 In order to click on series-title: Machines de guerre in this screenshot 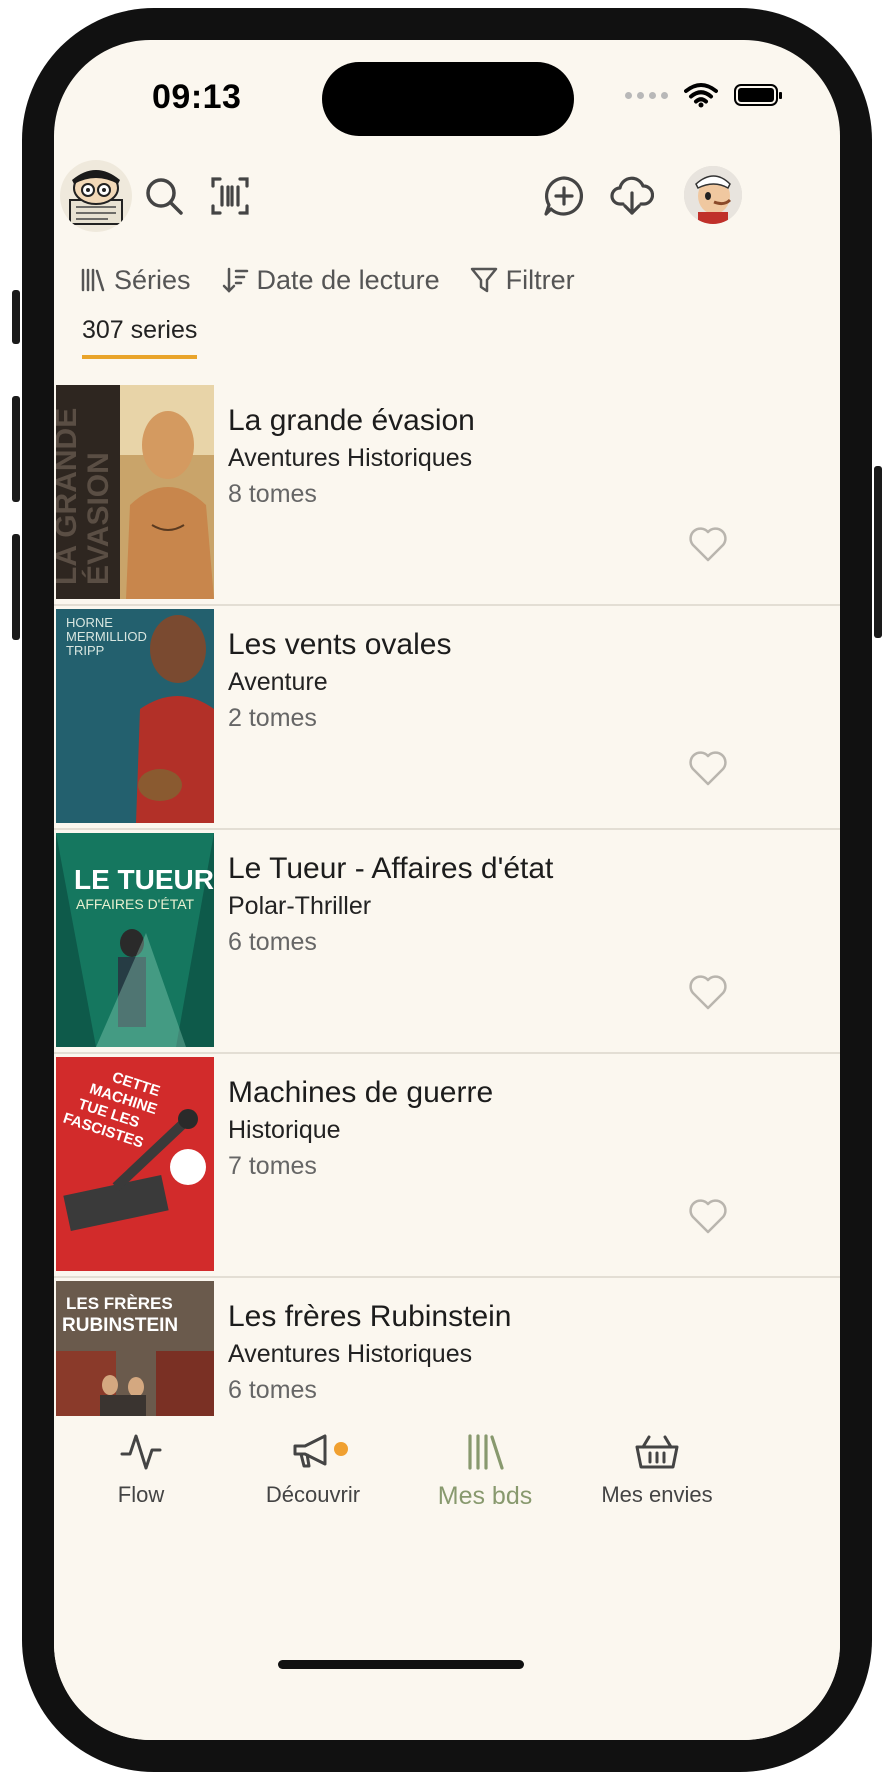, I will do `click(361, 1092)`.